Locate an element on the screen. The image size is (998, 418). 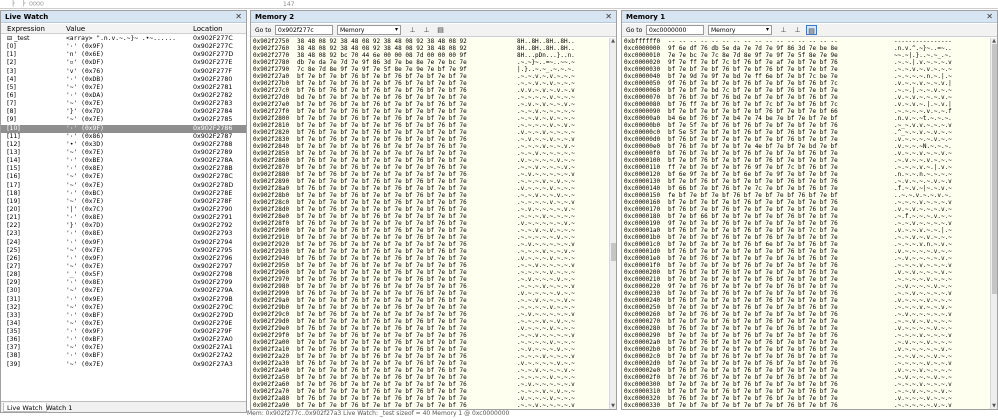
memory-row-address: 0xc0000300 is located at coordinates (642, 384).